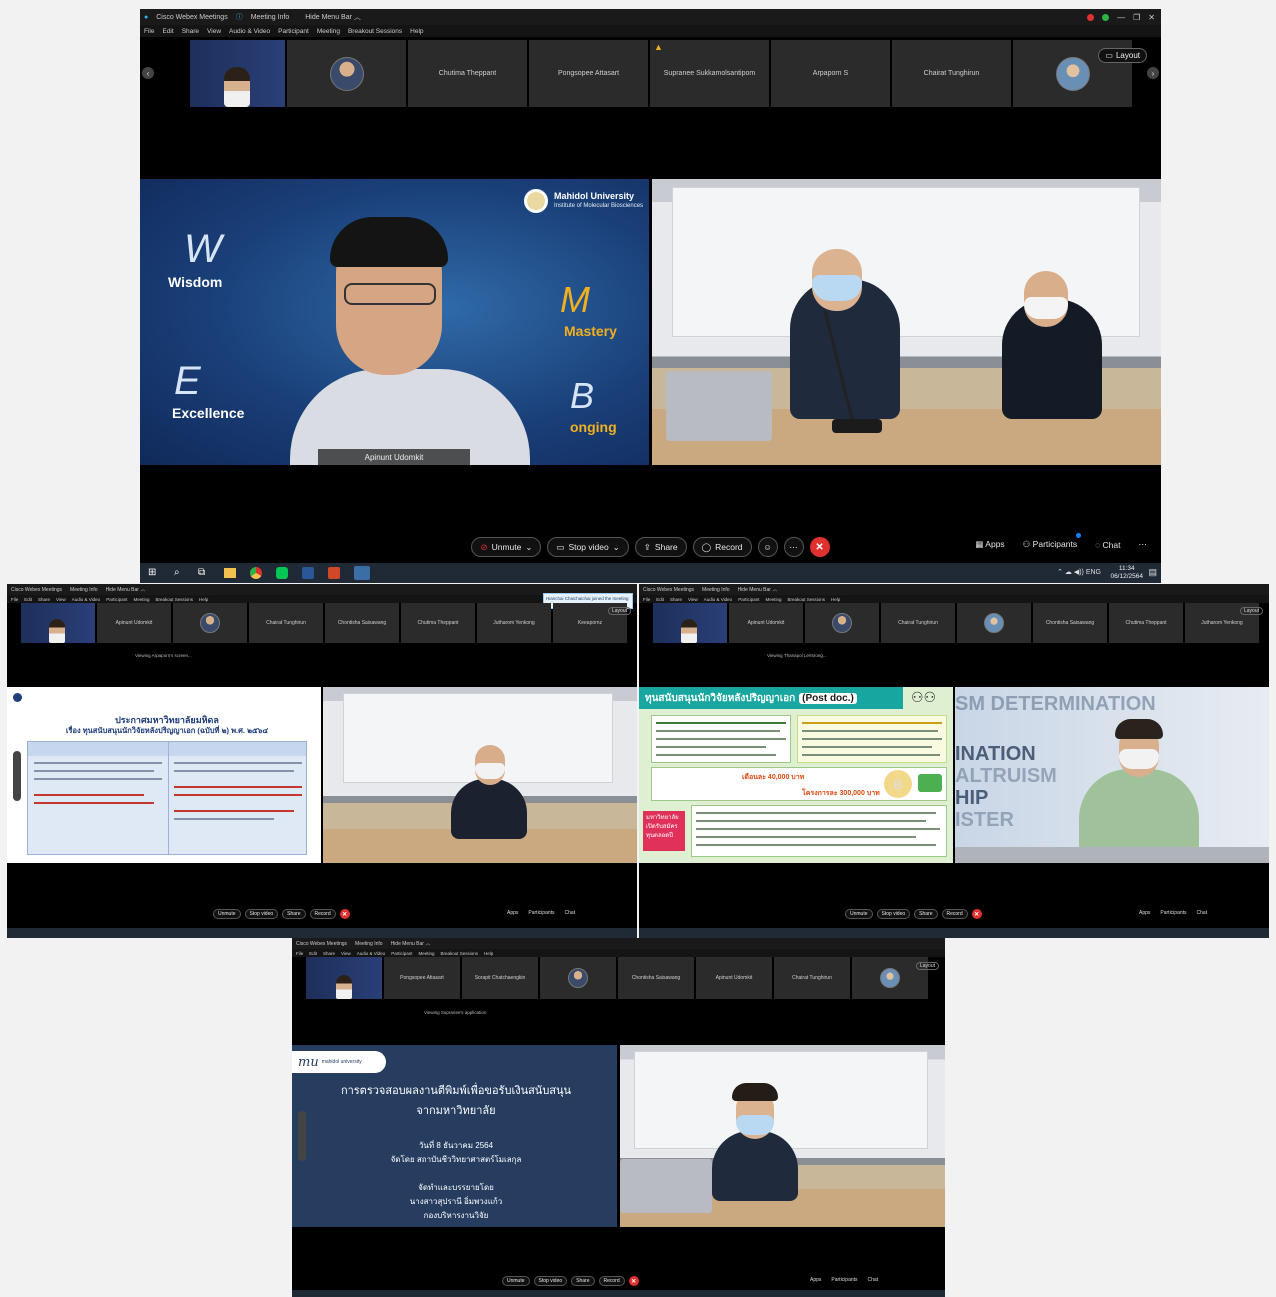  Describe the element at coordinates (177, 572) in the screenshot. I see `search-icon: ⌕` at that location.